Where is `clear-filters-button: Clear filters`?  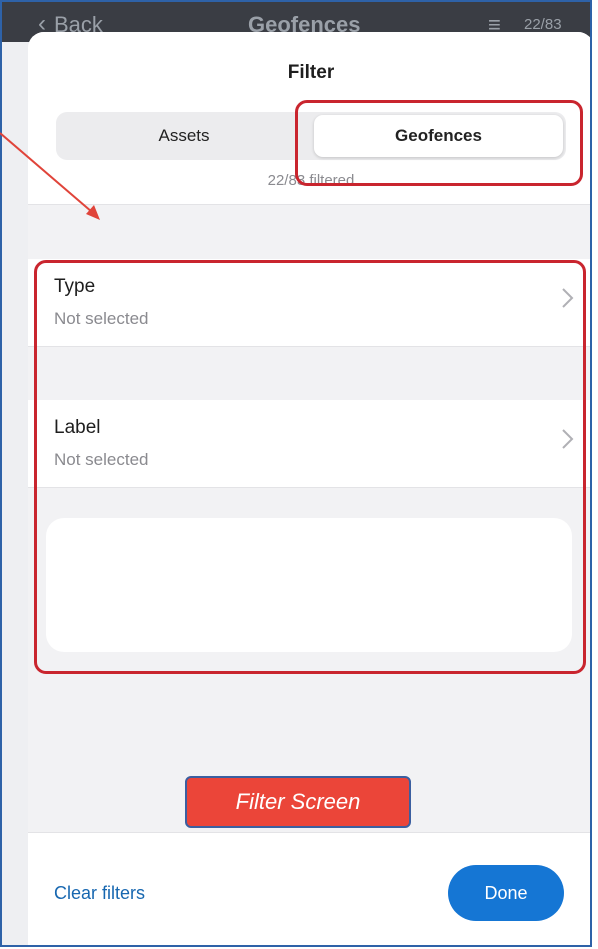
clear-filters-button: Clear filters is located at coordinates (99, 893).